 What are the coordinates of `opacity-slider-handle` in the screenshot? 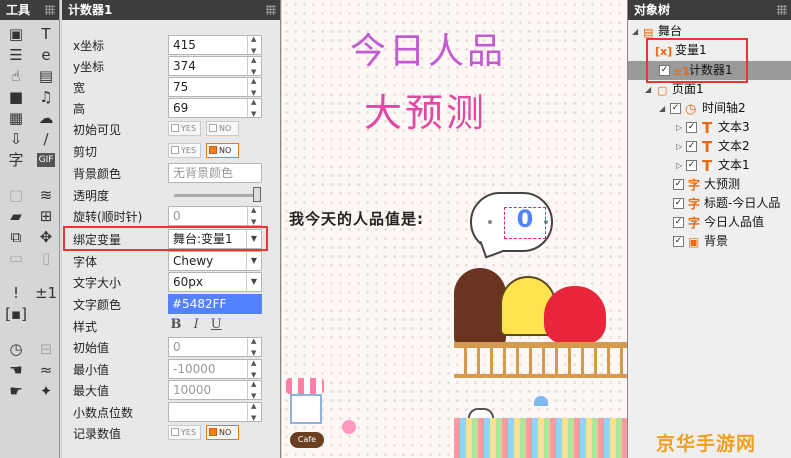 It's located at (257, 194).